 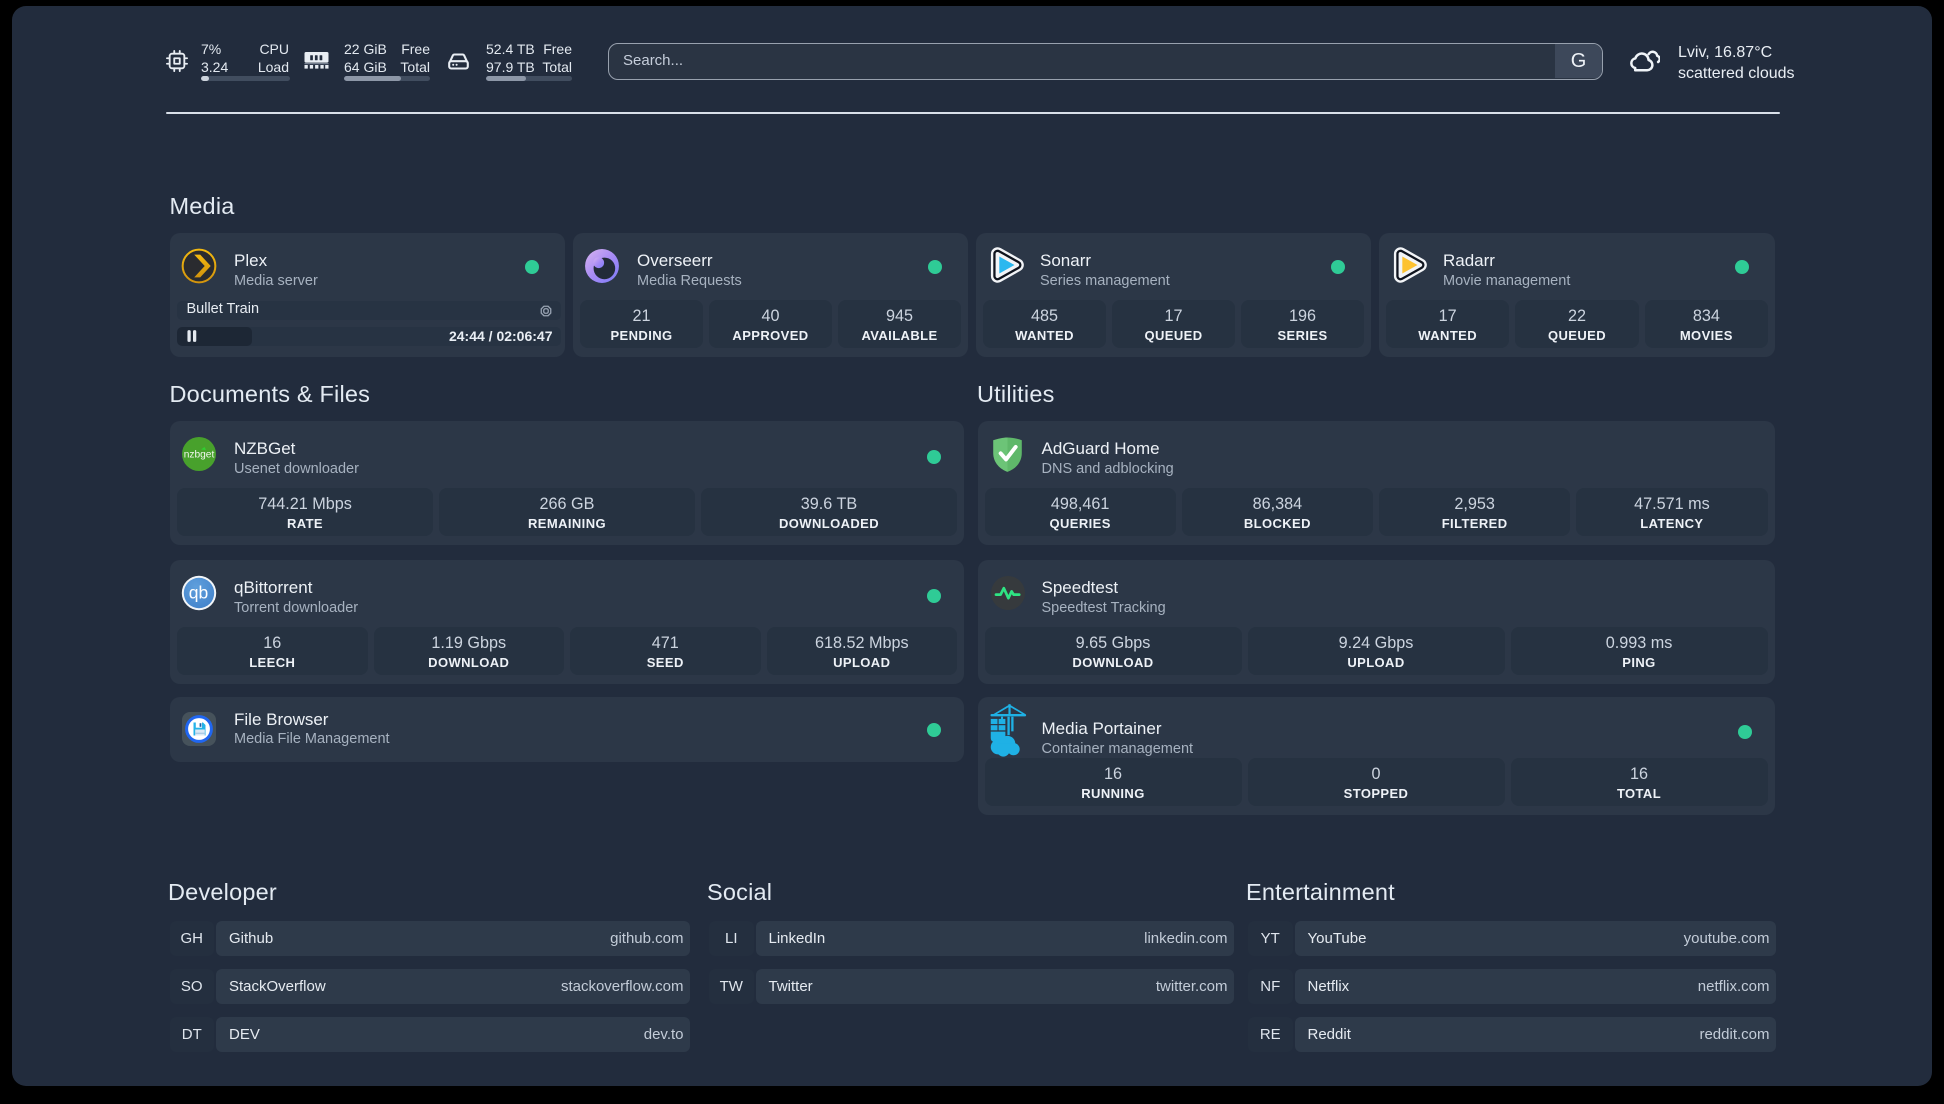 What do you see at coordinates (199, 455) in the screenshot?
I see `svg-text: nzbget` at bounding box center [199, 455].